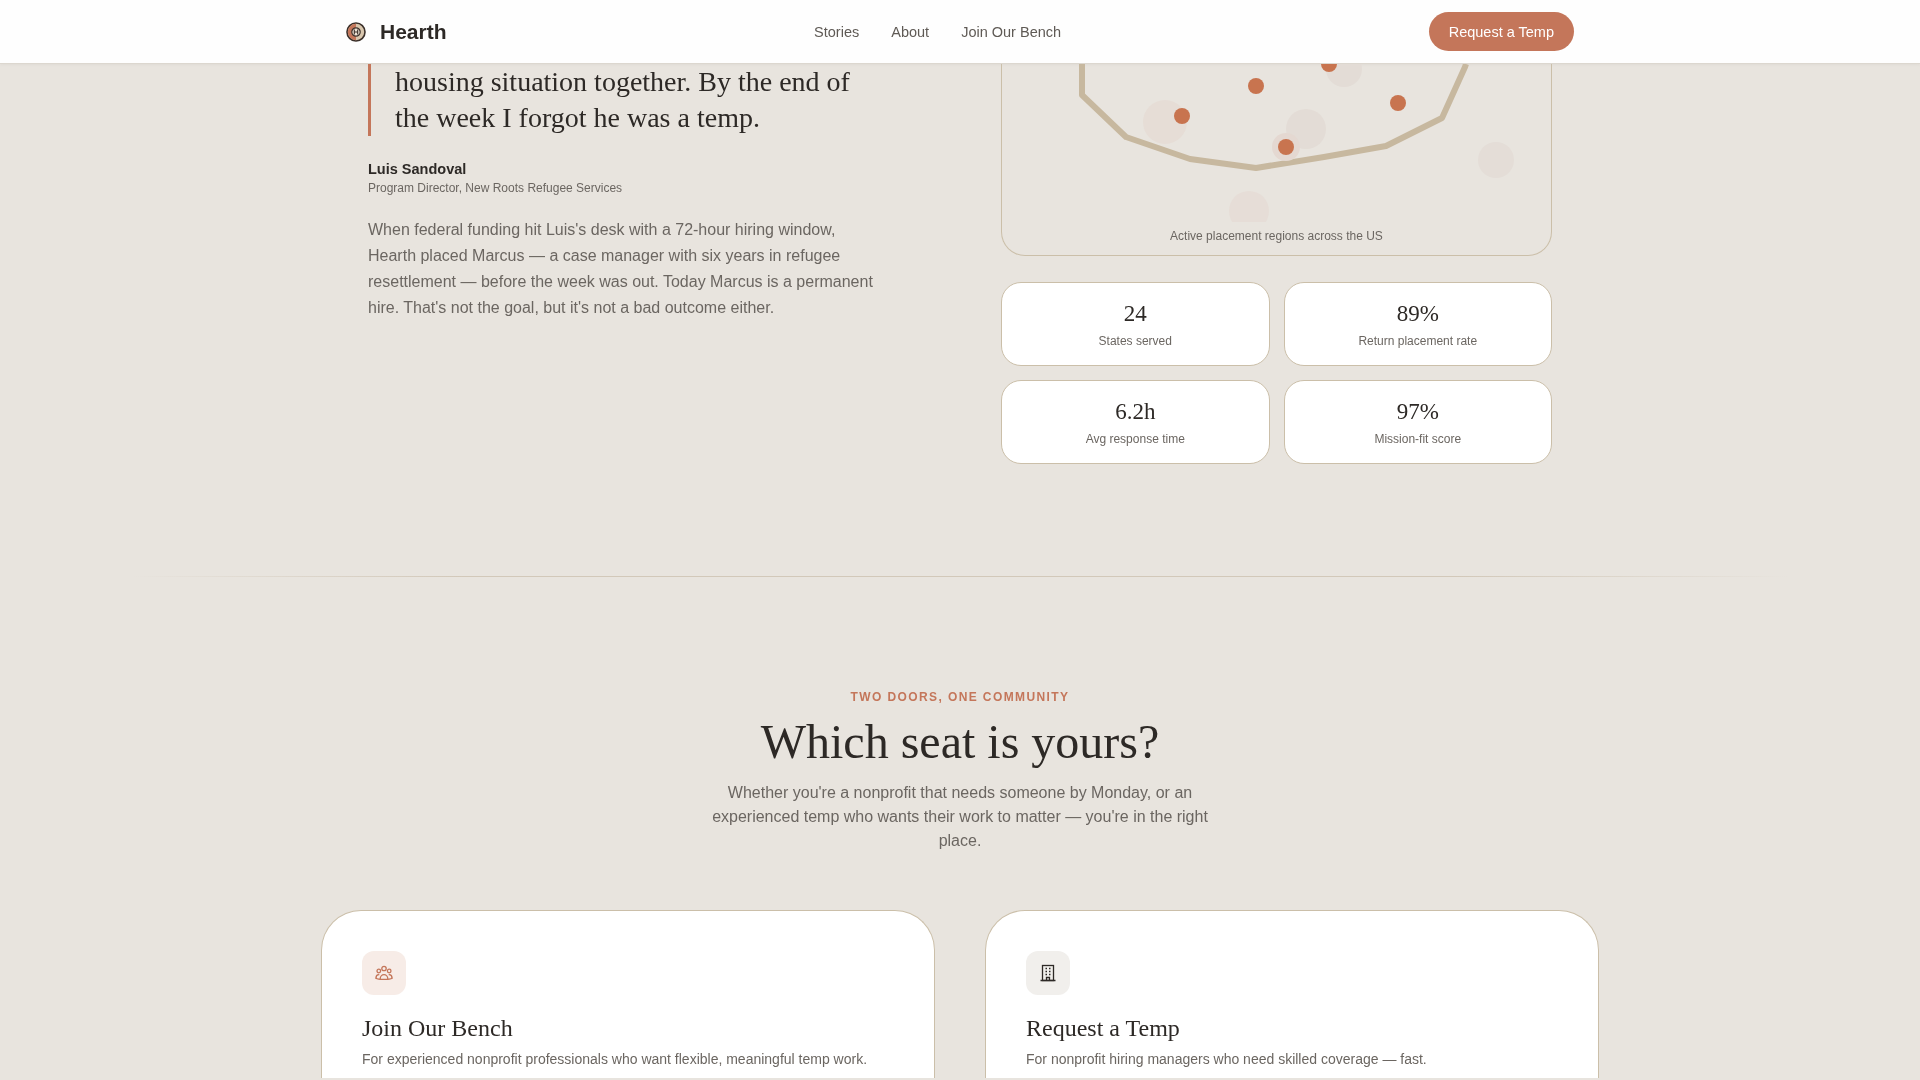 This screenshot has height=1080, width=1920. I want to click on building-icon, so click(1048, 973).